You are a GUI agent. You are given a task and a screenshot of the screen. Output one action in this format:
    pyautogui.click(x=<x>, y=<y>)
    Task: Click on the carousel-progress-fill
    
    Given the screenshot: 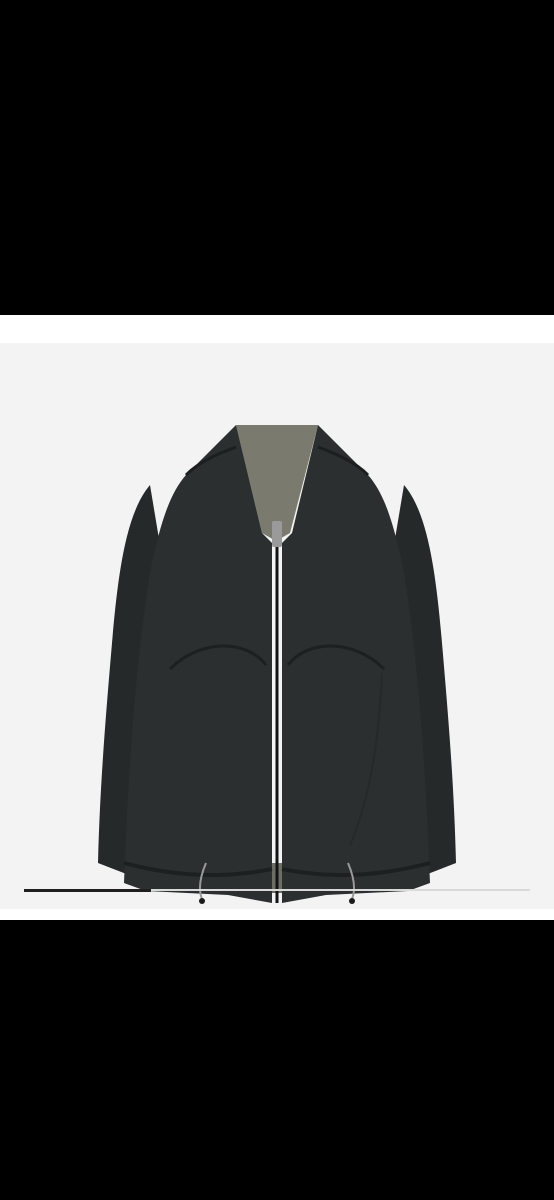 What is the action you would take?
    pyautogui.click(x=87, y=890)
    